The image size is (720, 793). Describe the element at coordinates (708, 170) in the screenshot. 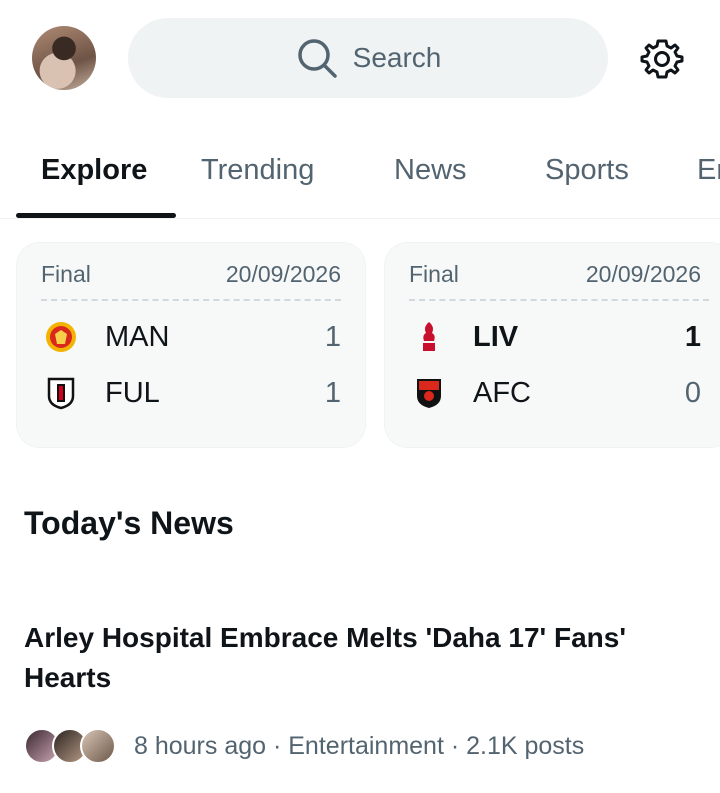

I see `tab-entertainment: Er` at that location.